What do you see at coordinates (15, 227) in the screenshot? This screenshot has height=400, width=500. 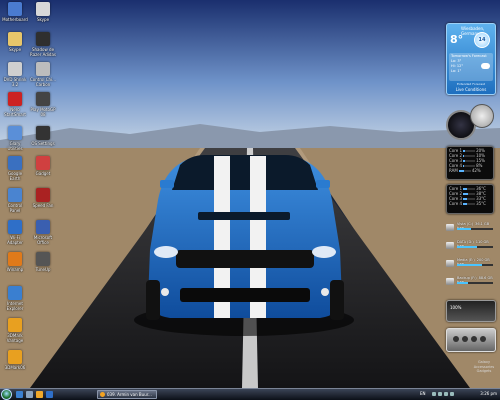 I see `network-icon` at bounding box center [15, 227].